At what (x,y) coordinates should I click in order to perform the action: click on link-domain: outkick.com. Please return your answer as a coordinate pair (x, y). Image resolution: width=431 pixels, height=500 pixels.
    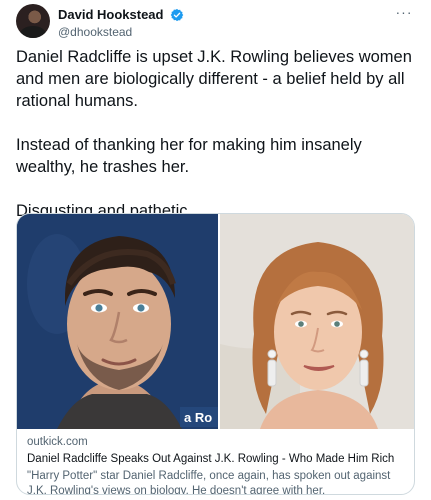
    Looking at the image, I should click on (57, 442).